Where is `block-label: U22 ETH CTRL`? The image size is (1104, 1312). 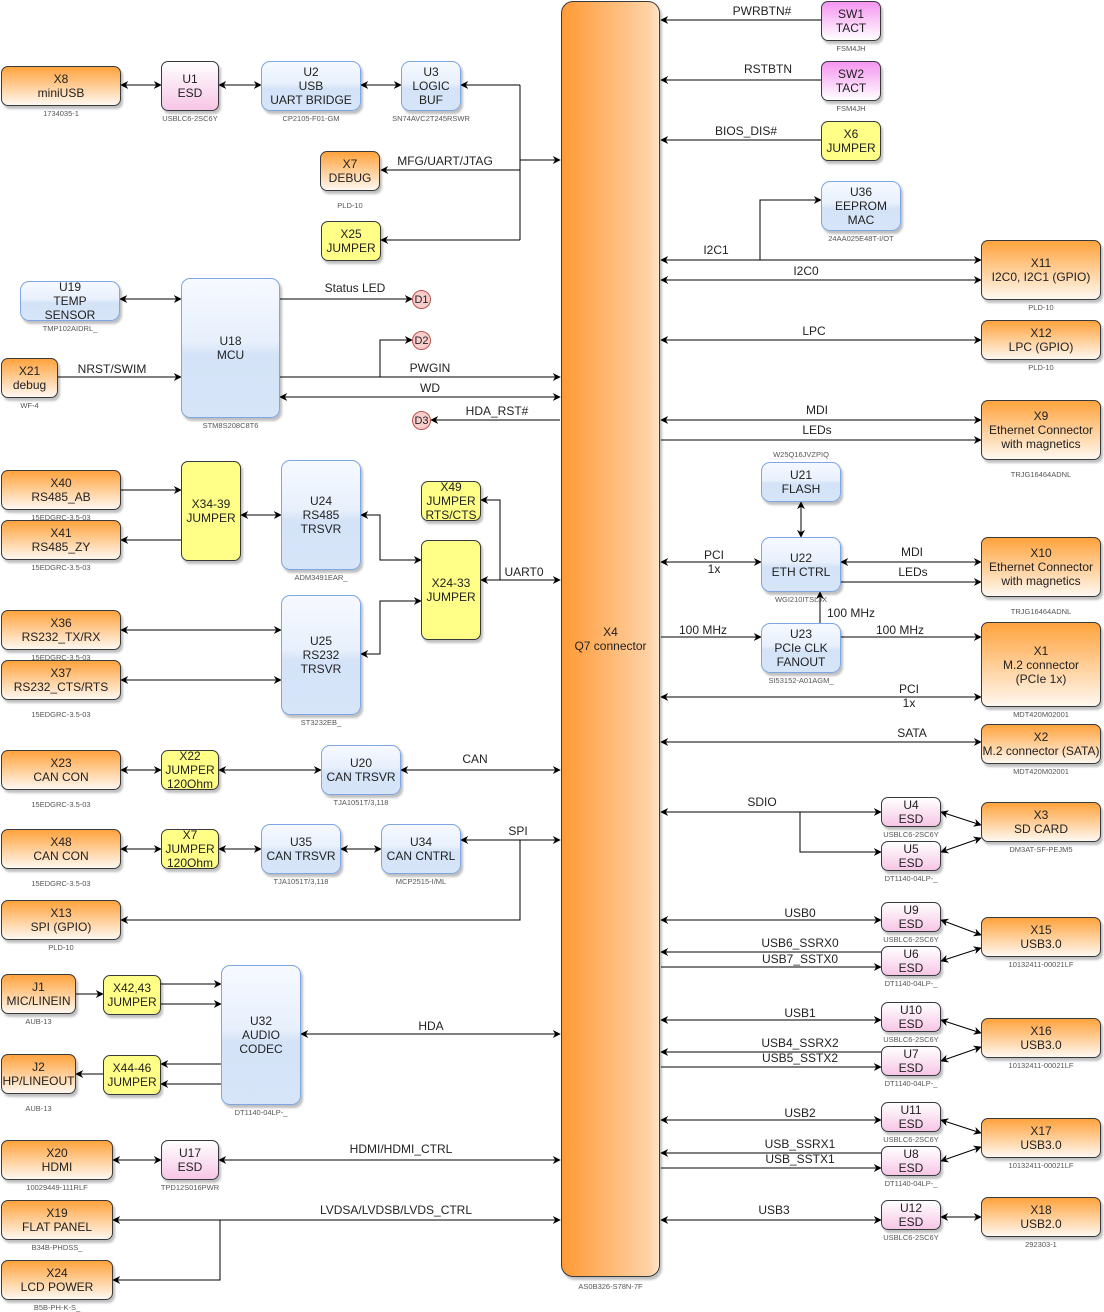
block-label: U22 ETH CTRL is located at coordinates (801, 564).